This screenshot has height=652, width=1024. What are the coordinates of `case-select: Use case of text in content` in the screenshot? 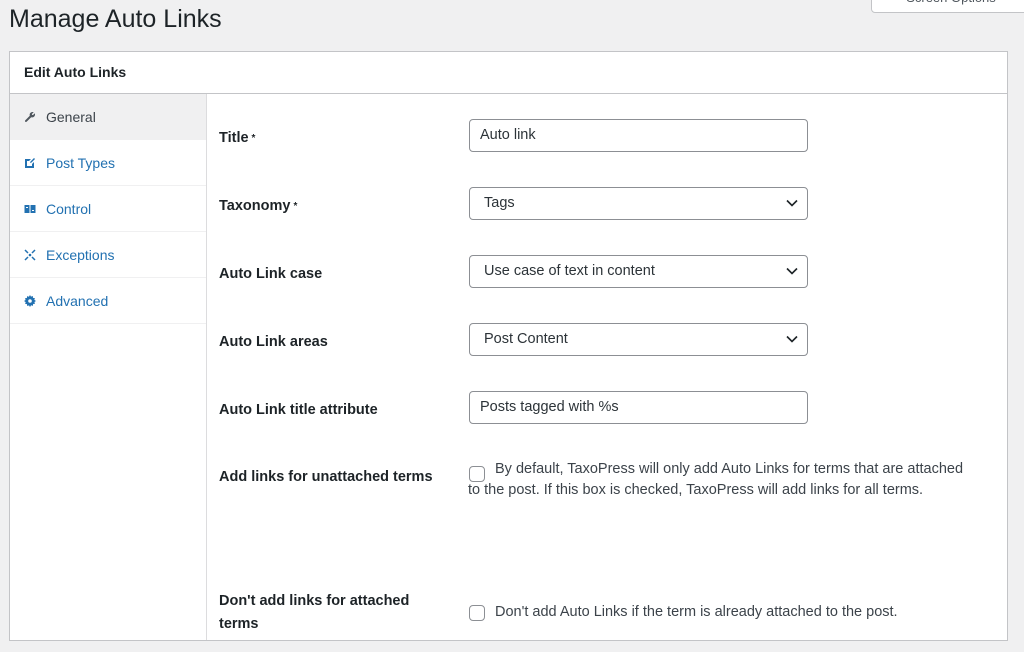 It's located at (638, 271).